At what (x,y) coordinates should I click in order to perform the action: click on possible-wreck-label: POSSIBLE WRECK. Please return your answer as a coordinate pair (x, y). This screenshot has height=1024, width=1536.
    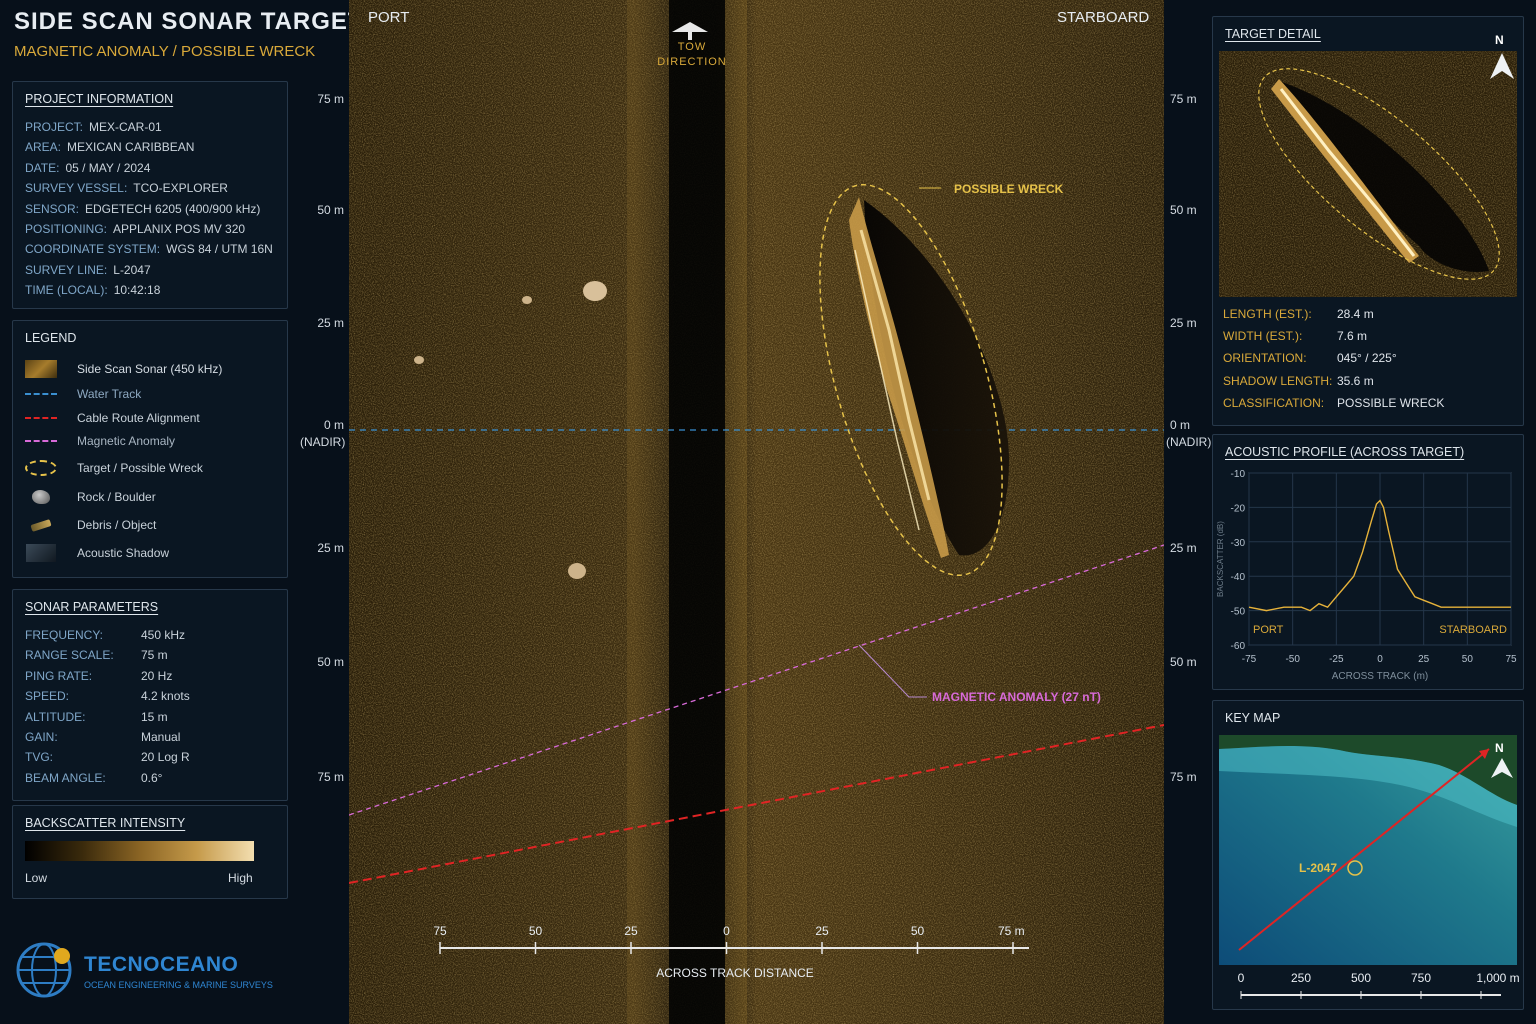
    Looking at the image, I should click on (1009, 189).